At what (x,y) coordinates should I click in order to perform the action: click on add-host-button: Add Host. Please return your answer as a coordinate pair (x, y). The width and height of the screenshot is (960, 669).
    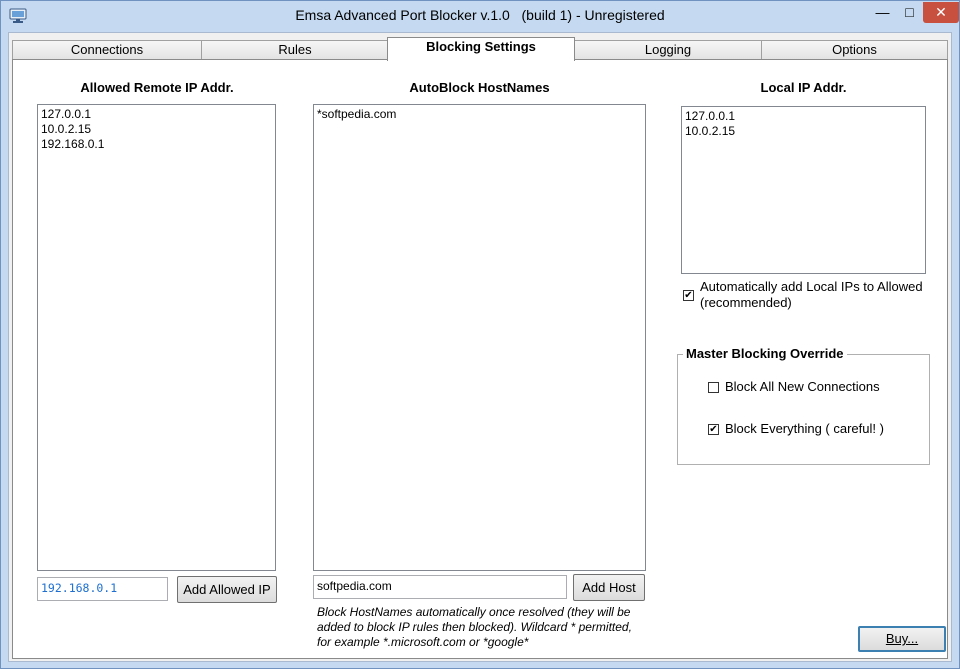
    Looking at the image, I should click on (609, 587).